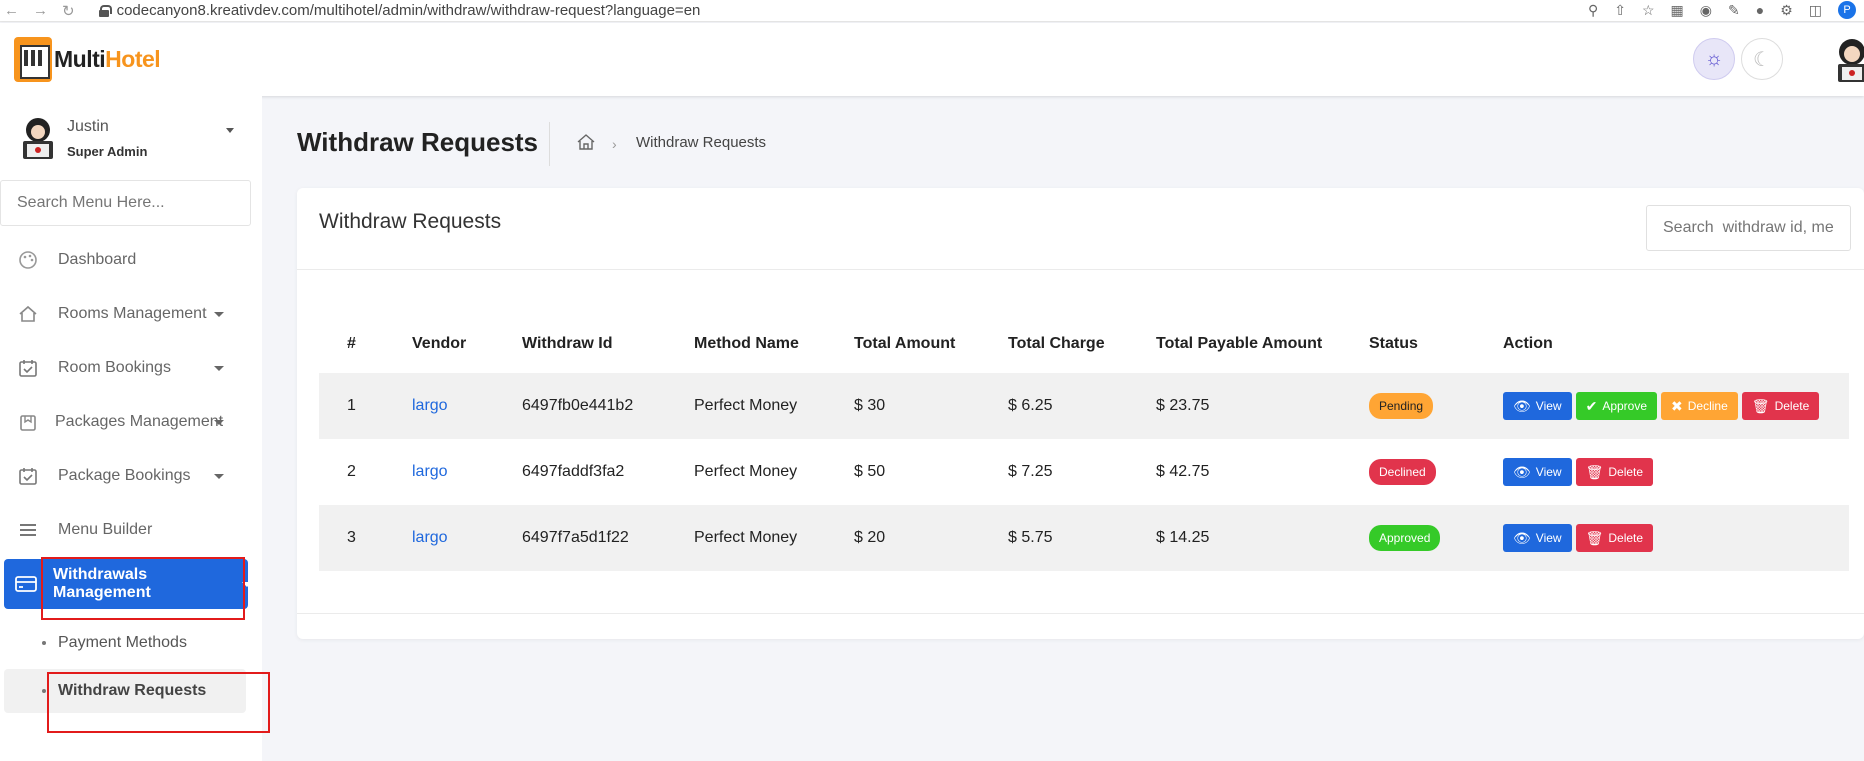  Describe the element at coordinates (68, 11) in the screenshot. I see `reload-icon: ↻` at that location.